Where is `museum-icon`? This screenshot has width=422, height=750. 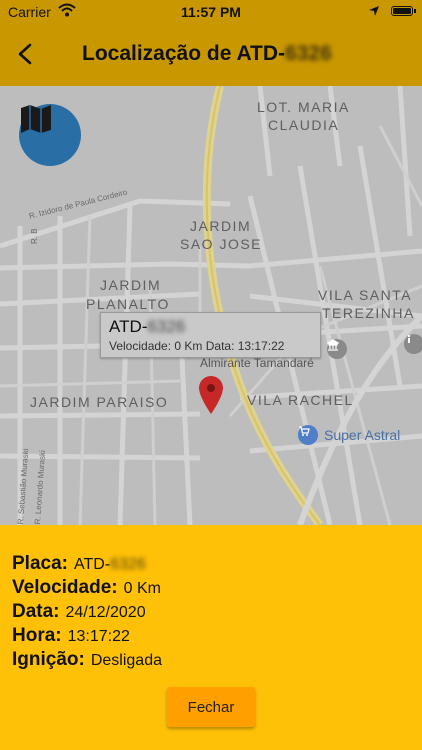 museum-icon is located at coordinates (337, 349).